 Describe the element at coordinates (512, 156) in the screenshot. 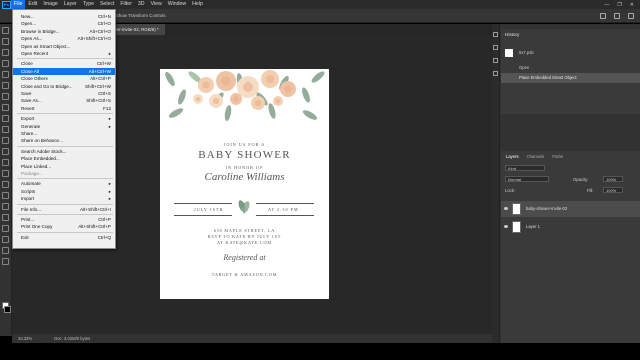

I see `tab-layers: Layers` at that location.